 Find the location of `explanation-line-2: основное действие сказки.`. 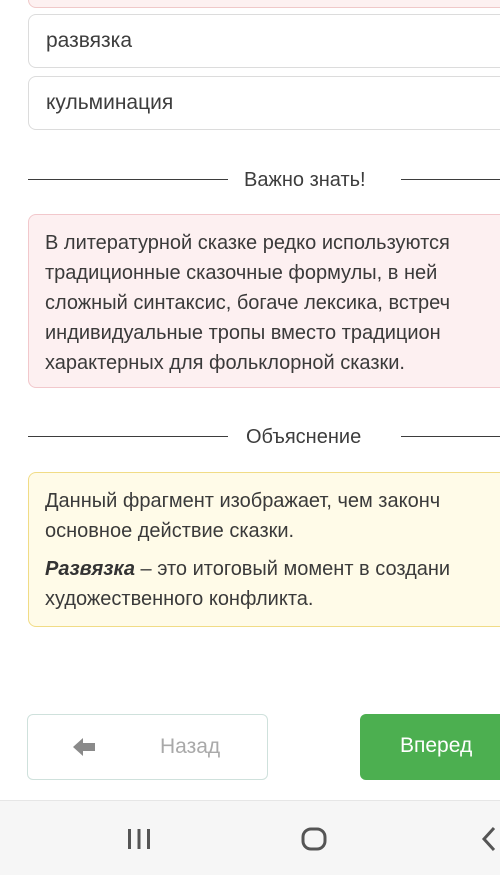

explanation-line-2: основное действие сказки. is located at coordinates (170, 531).